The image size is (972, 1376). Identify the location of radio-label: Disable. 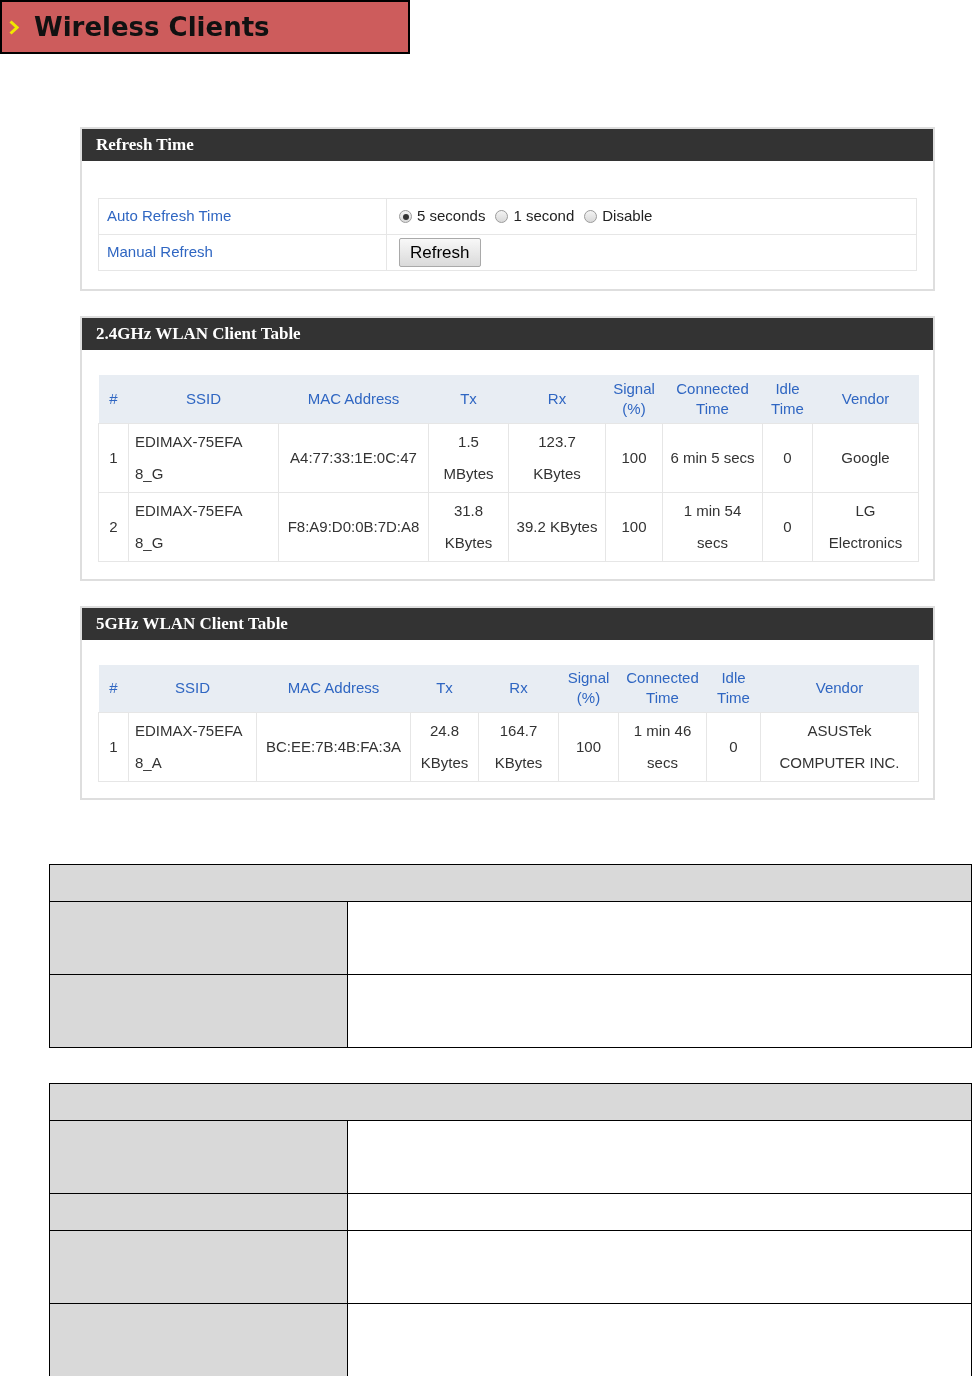
(627, 216).